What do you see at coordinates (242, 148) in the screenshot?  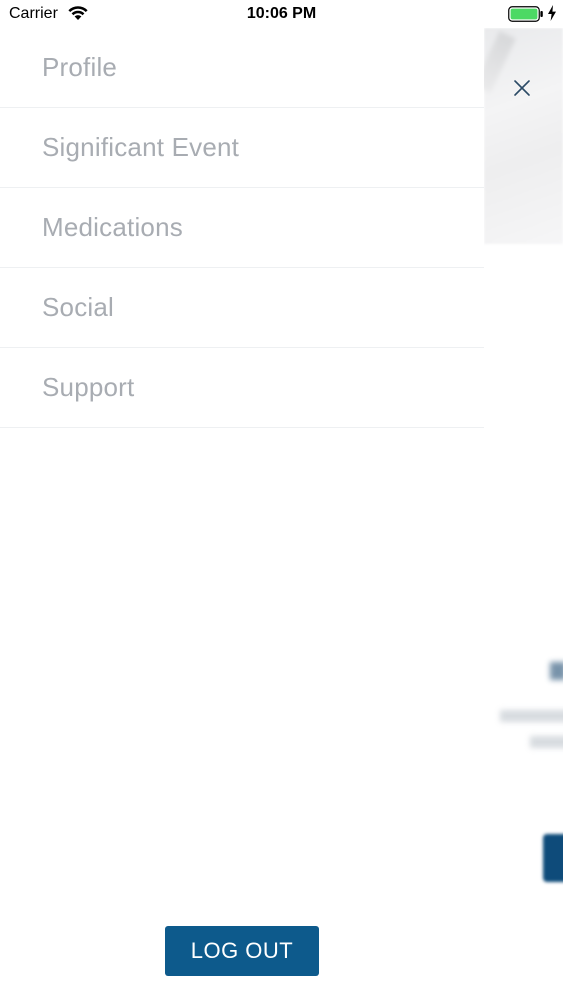 I see `menu-item-significant-event: Significant Event` at bounding box center [242, 148].